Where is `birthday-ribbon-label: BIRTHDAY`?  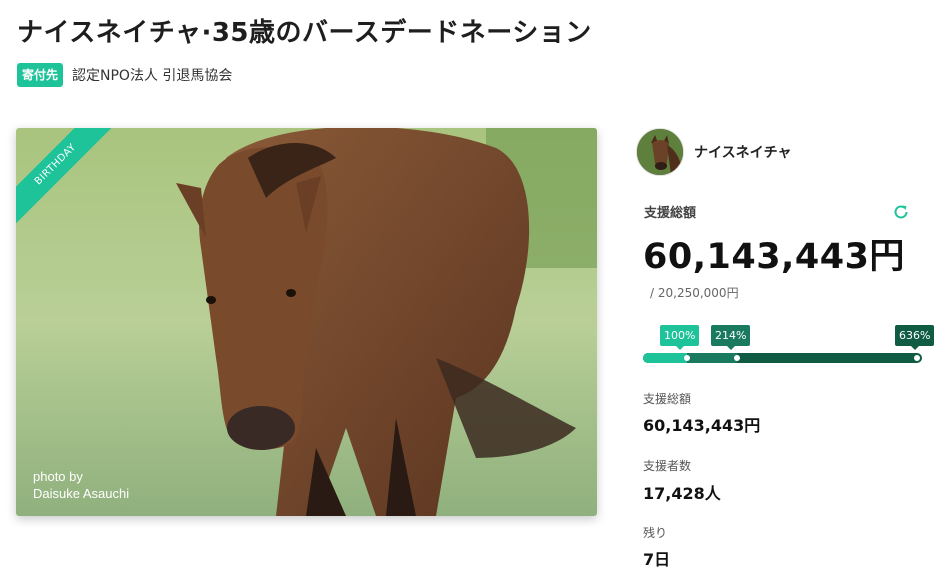 birthday-ribbon-label: BIRTHDAY is located at coordinates (72, 183).